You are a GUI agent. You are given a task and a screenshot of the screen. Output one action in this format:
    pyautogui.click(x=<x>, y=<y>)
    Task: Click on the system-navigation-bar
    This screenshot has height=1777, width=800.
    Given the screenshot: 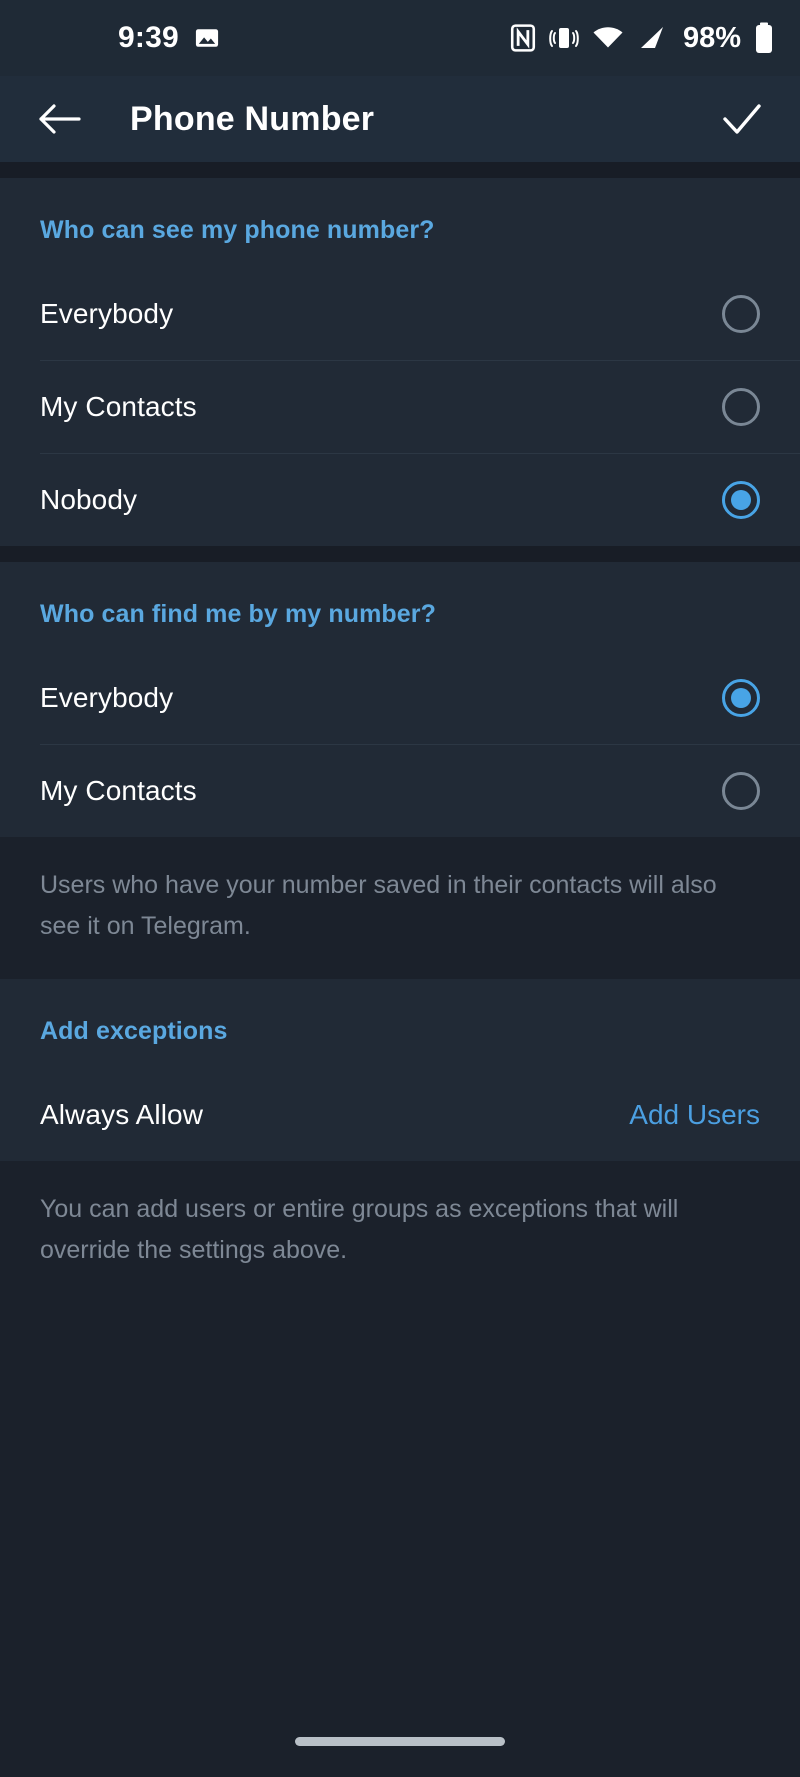 What is the action you would take?
    pyautogui.click(x=400, y=1741)
    